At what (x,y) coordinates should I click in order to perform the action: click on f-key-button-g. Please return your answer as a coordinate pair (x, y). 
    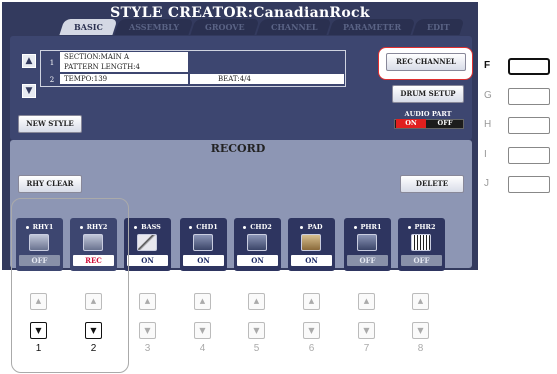
    Looking at the image, I should click on (529, 96).